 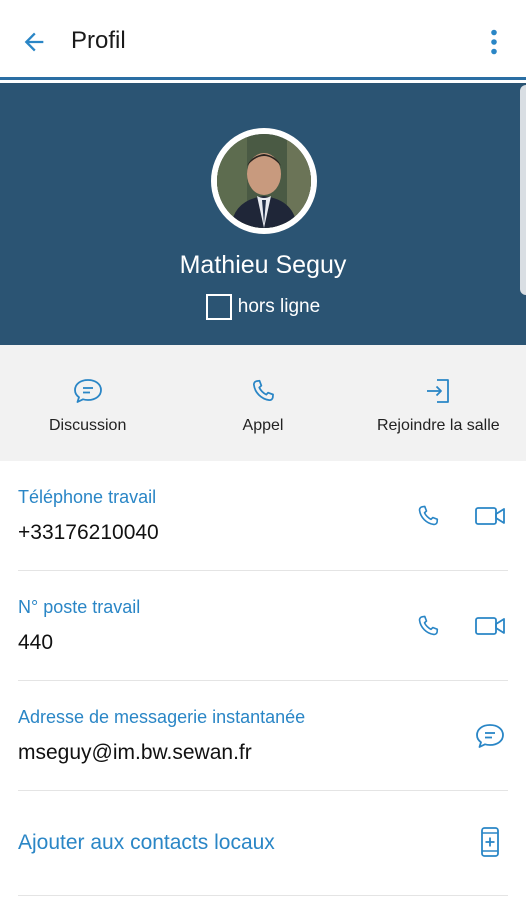 What do you see at coordinates (263, 425) in the screenshot?
I see `call-label: Appel` at bounding box center [263, 425].